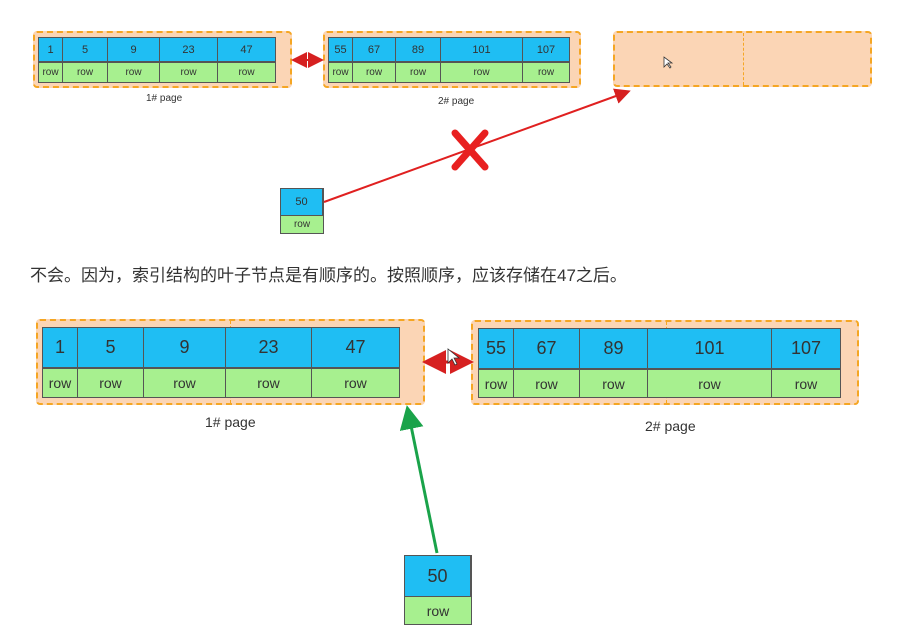 The image size is (898, 636). I want to click on correct-insert-arrow, so click(419, 479).